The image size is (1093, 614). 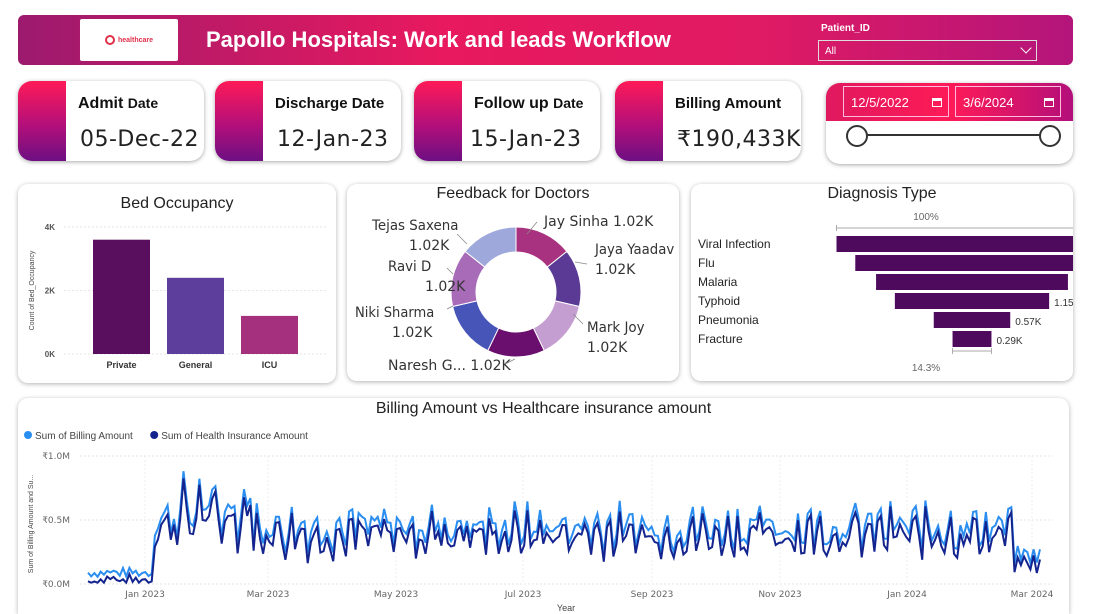 I want to click on y-tick-label: ₹0.0M, so click(x=56, y=585).